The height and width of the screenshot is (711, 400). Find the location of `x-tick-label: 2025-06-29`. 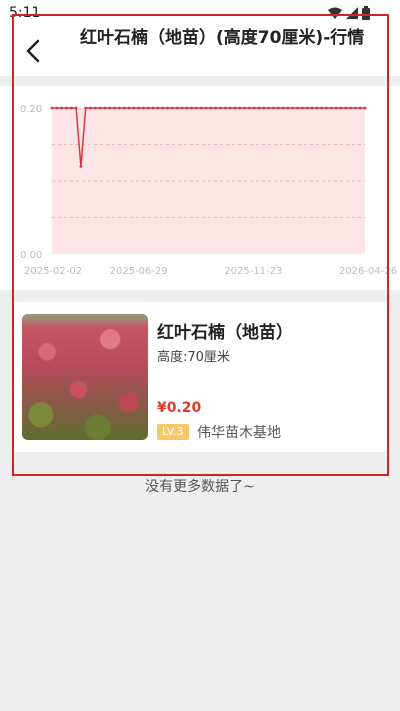

x-tick-label: 2025-06-29 is located at coordinates (139, 271).